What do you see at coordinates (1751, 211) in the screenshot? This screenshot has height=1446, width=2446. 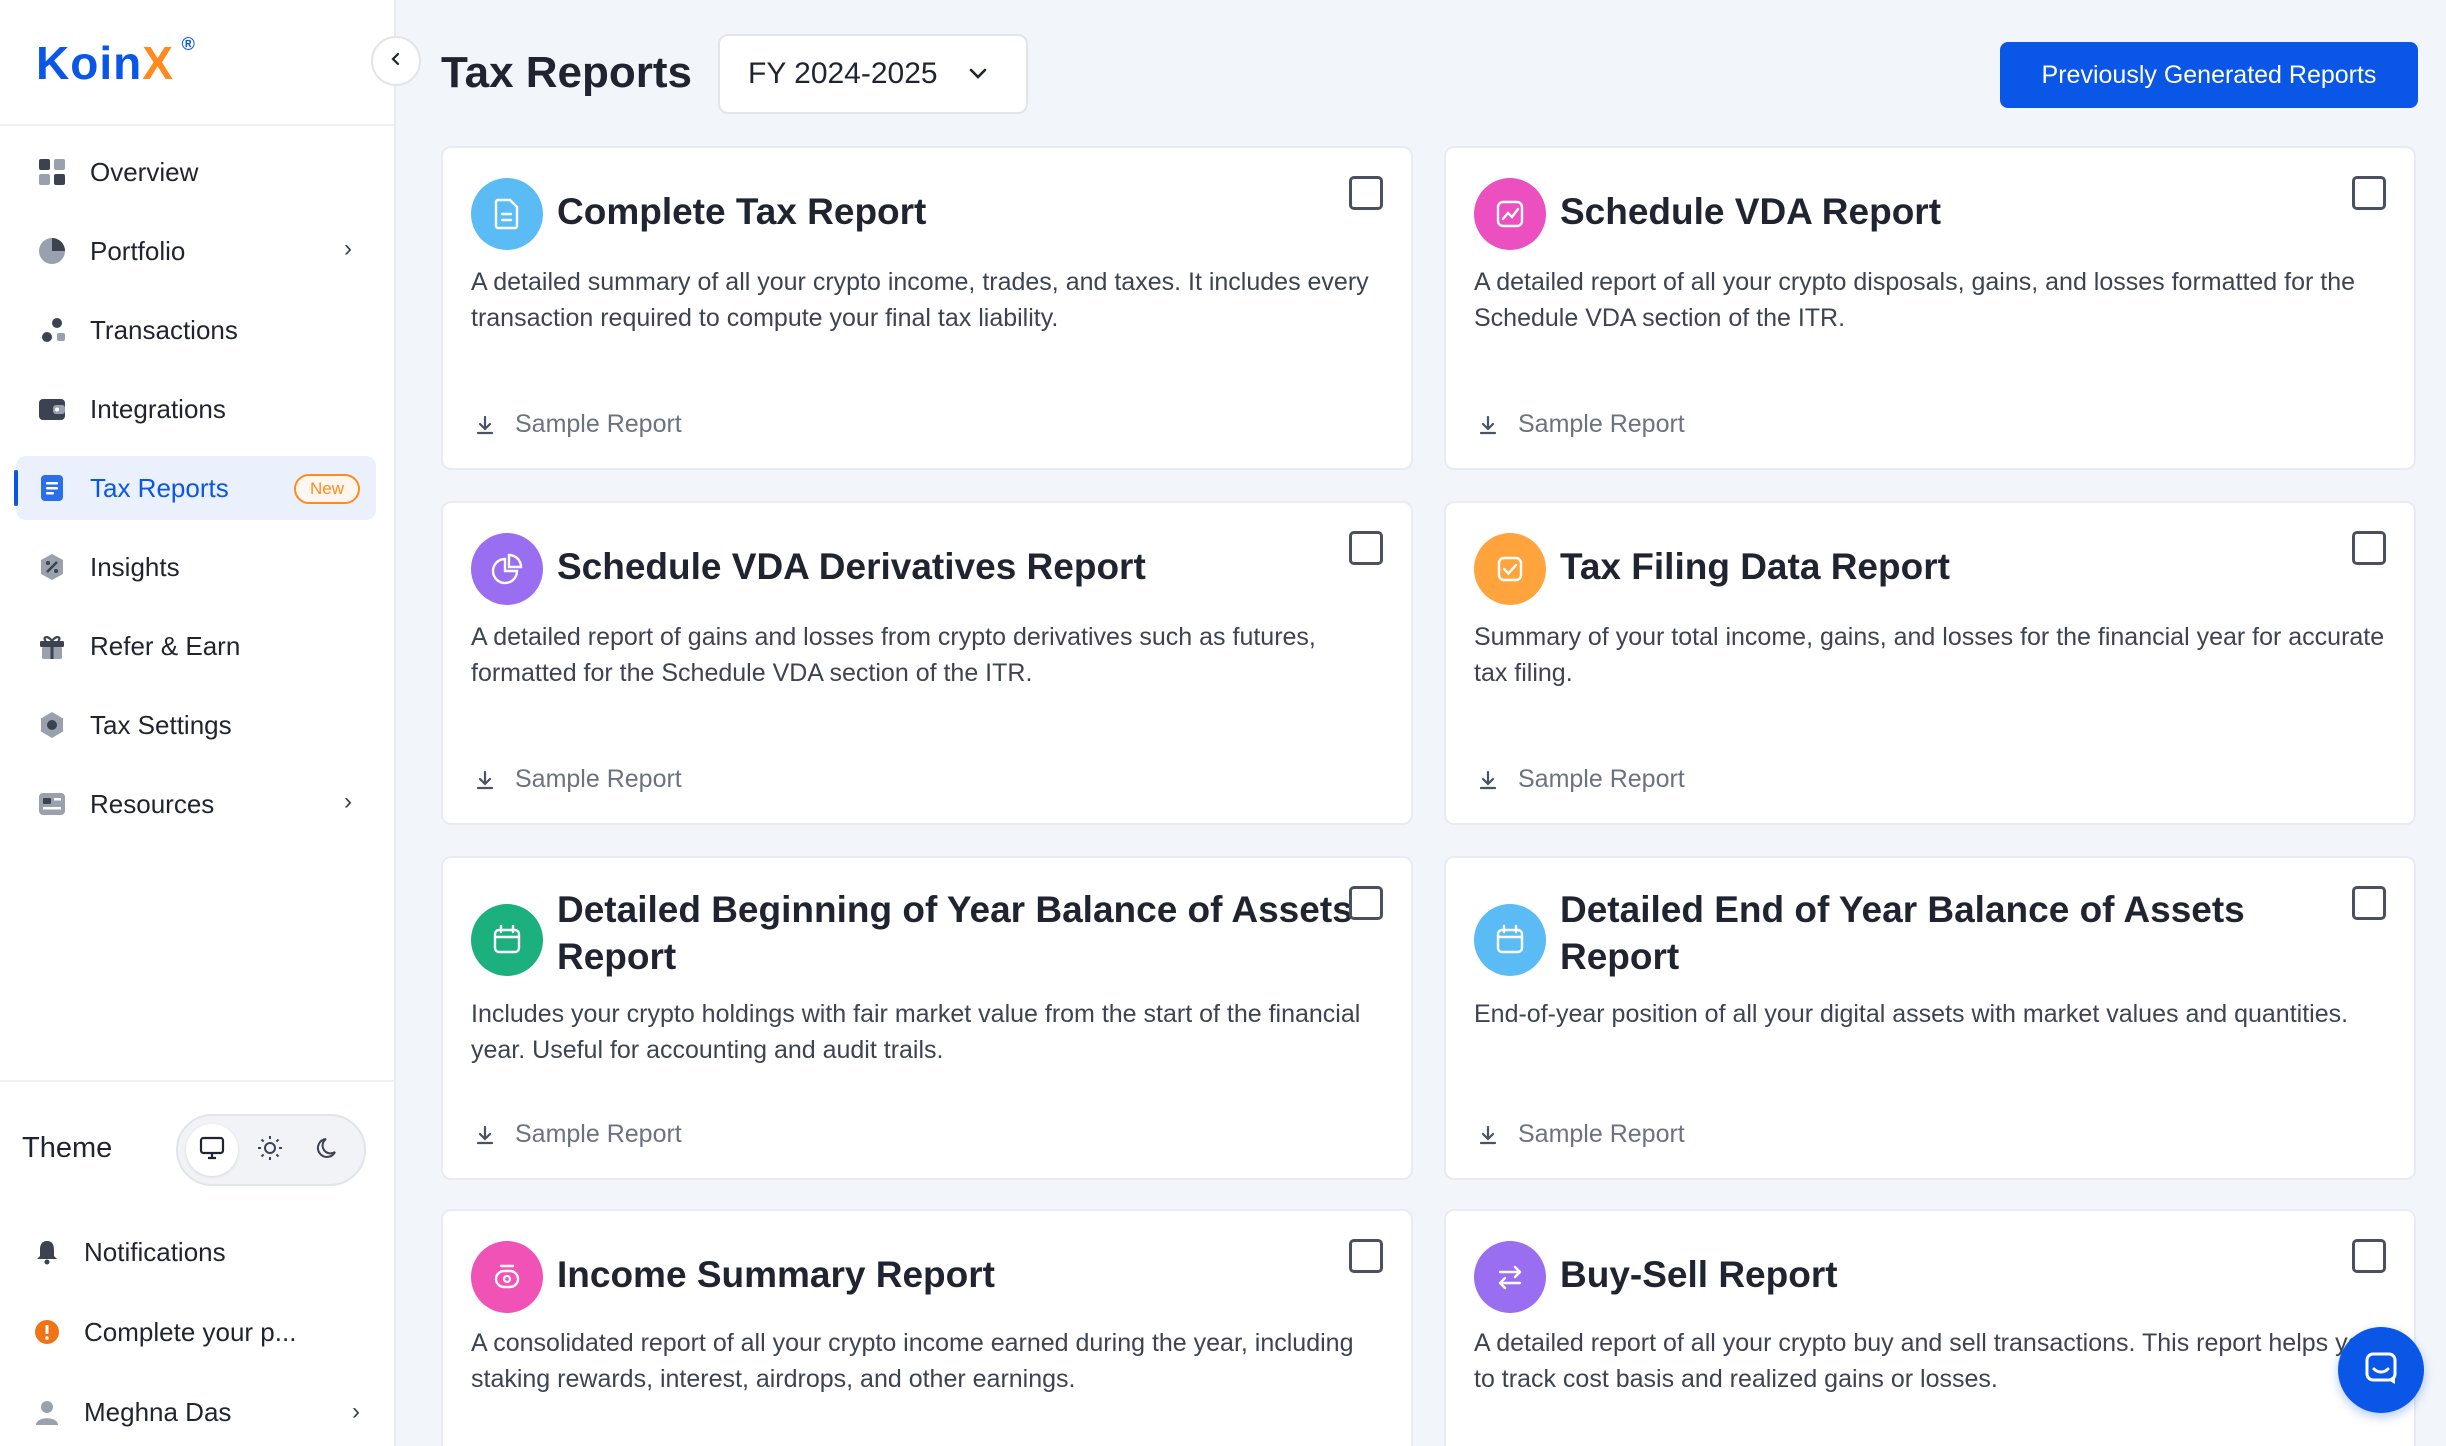 I see `card-title: Schedule VDA Report` at bounding box center [1751, 211].